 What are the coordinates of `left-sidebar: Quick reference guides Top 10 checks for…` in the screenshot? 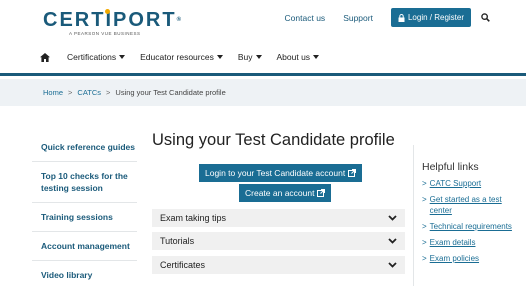 It's located at (84, 209).